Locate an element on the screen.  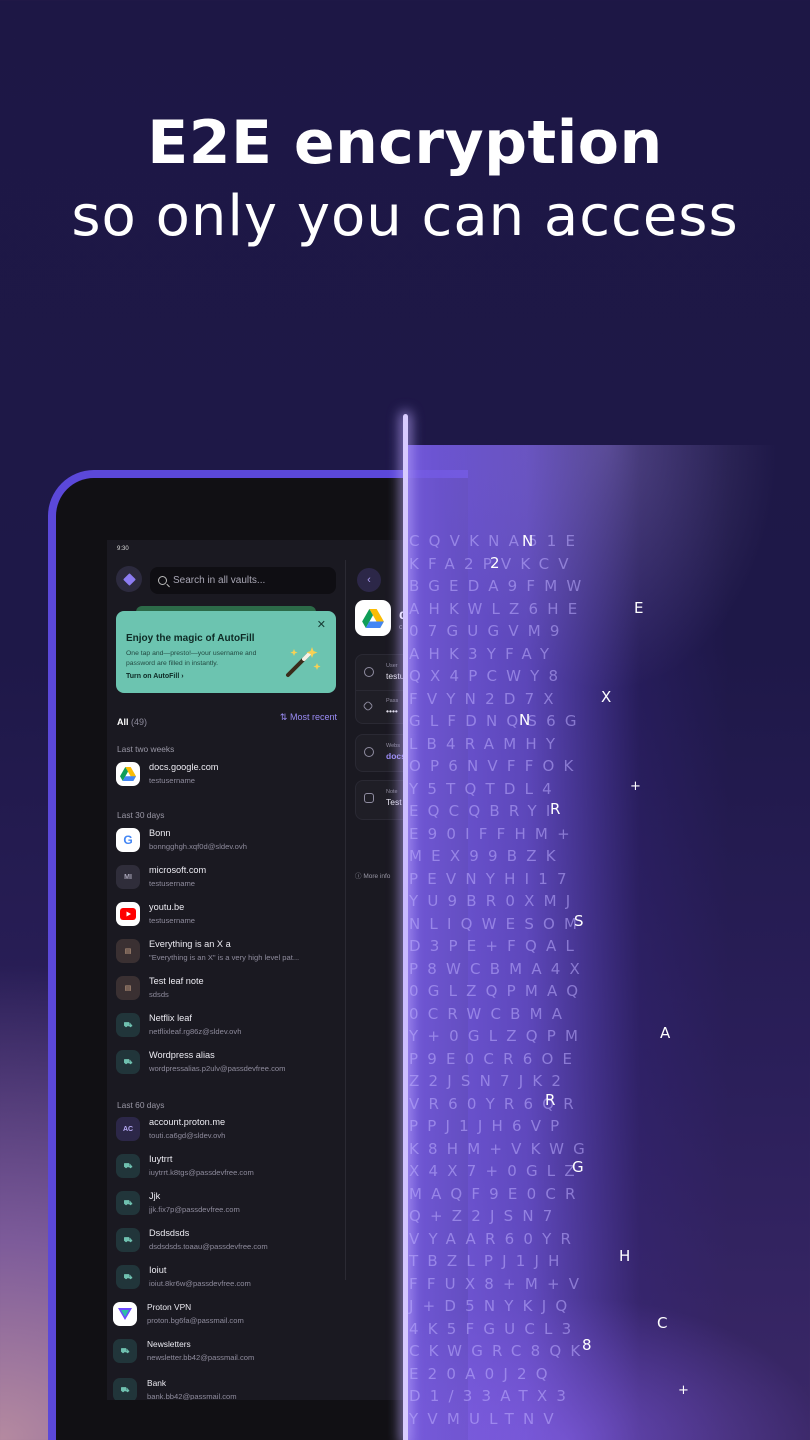
sort-button: ⇅ Most recent is located at coordinates (308, 717).